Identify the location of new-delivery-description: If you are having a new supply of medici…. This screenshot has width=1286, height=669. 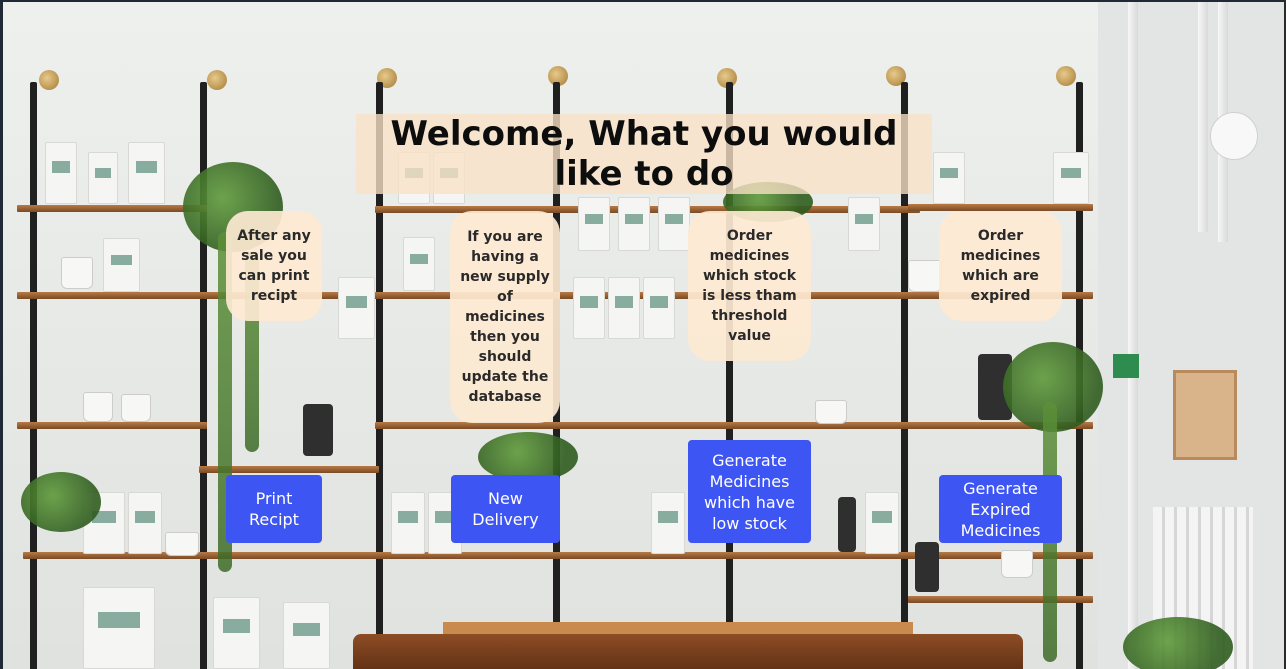
(505, 317).